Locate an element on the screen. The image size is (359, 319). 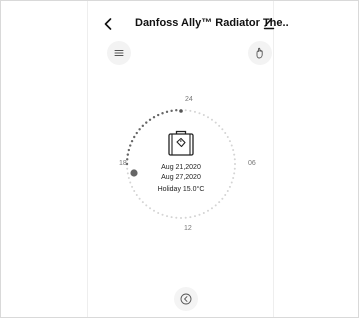
dial-center-info: Aug 21,2020 Aug 27,2020 Holiday 15.0°C is located at coordinates (181, 160).